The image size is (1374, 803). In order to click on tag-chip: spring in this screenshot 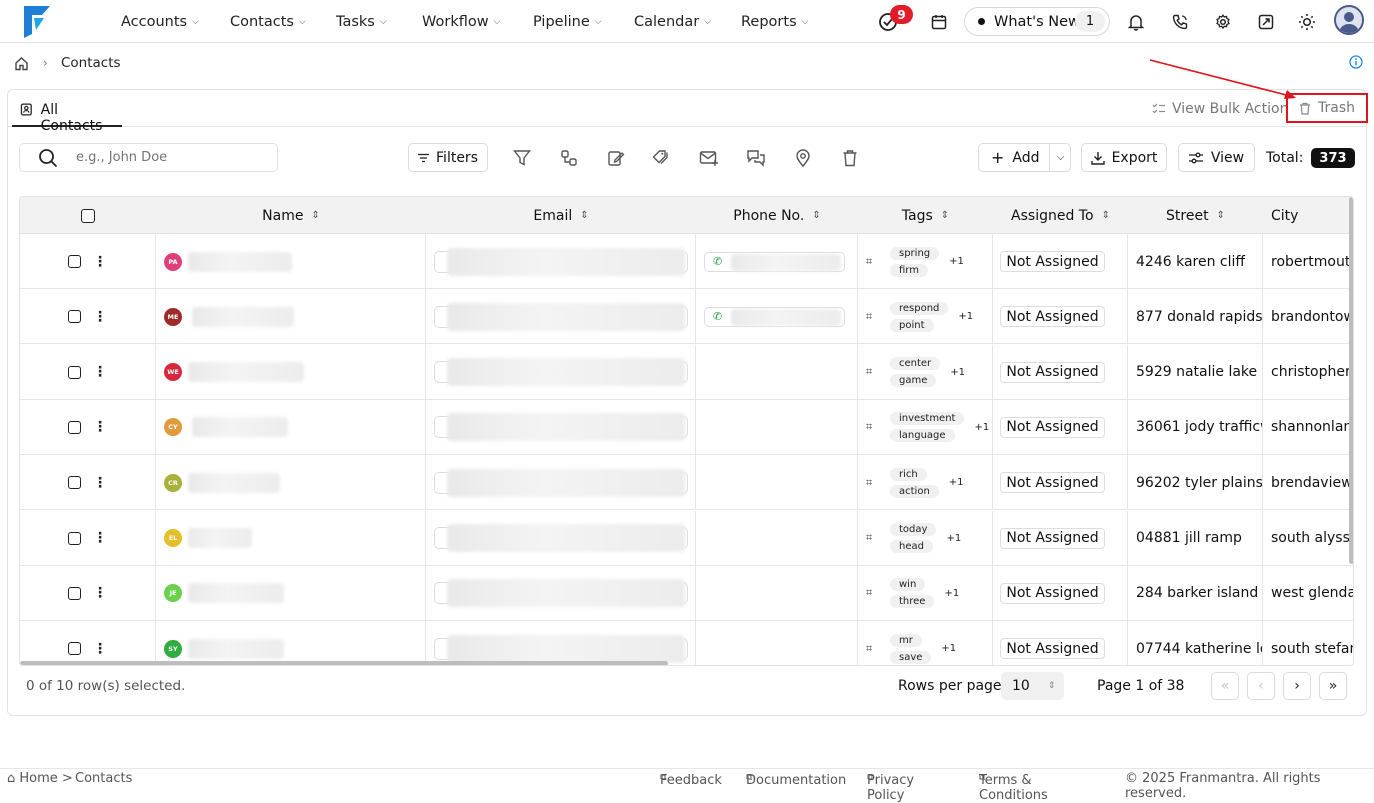, I will do `click(915, 253)`.